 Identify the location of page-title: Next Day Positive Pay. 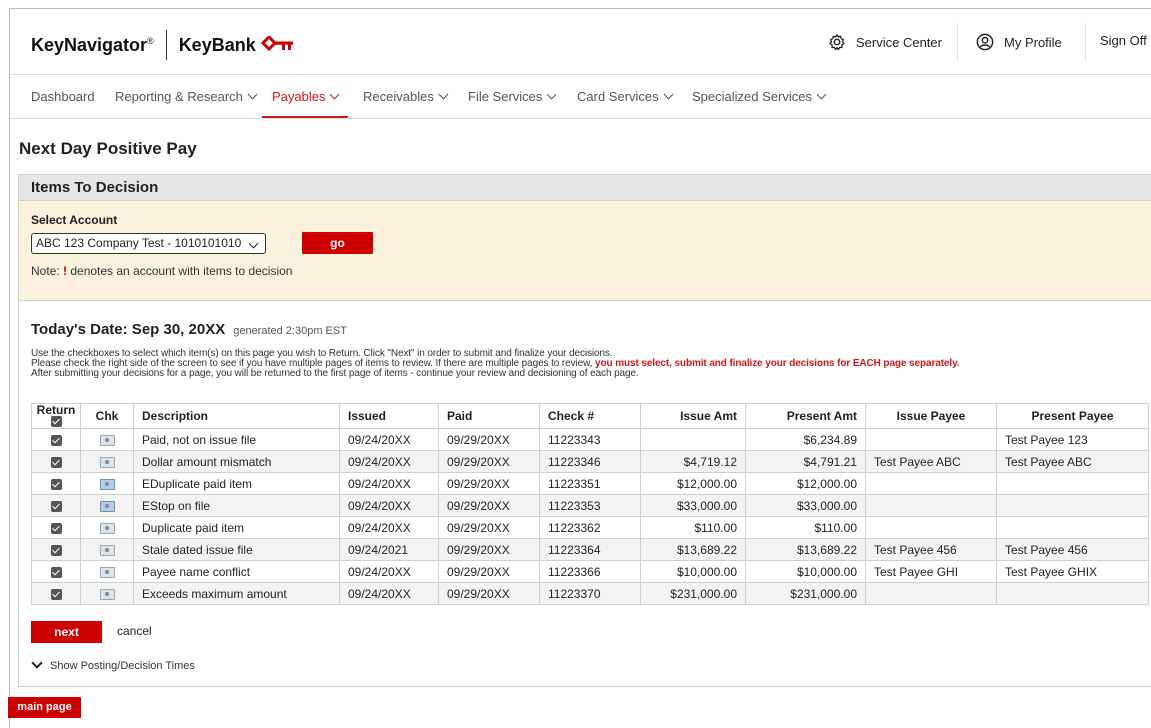
(108, 148).